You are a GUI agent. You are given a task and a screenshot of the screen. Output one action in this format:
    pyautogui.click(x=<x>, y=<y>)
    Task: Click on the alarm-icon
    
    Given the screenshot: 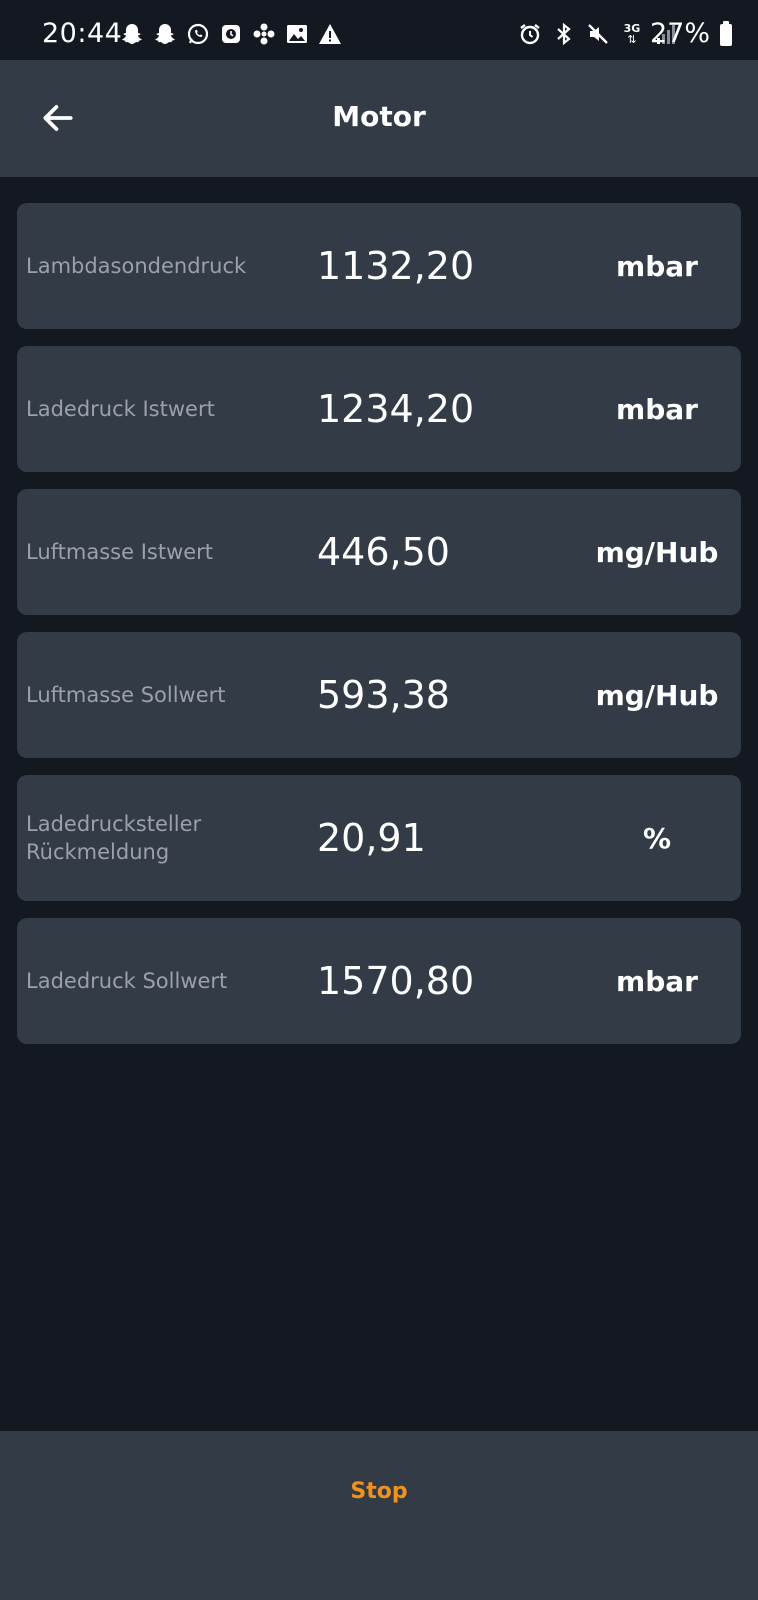 What is the action you would take?
    pyautogui.click(x=530, y=34)
    